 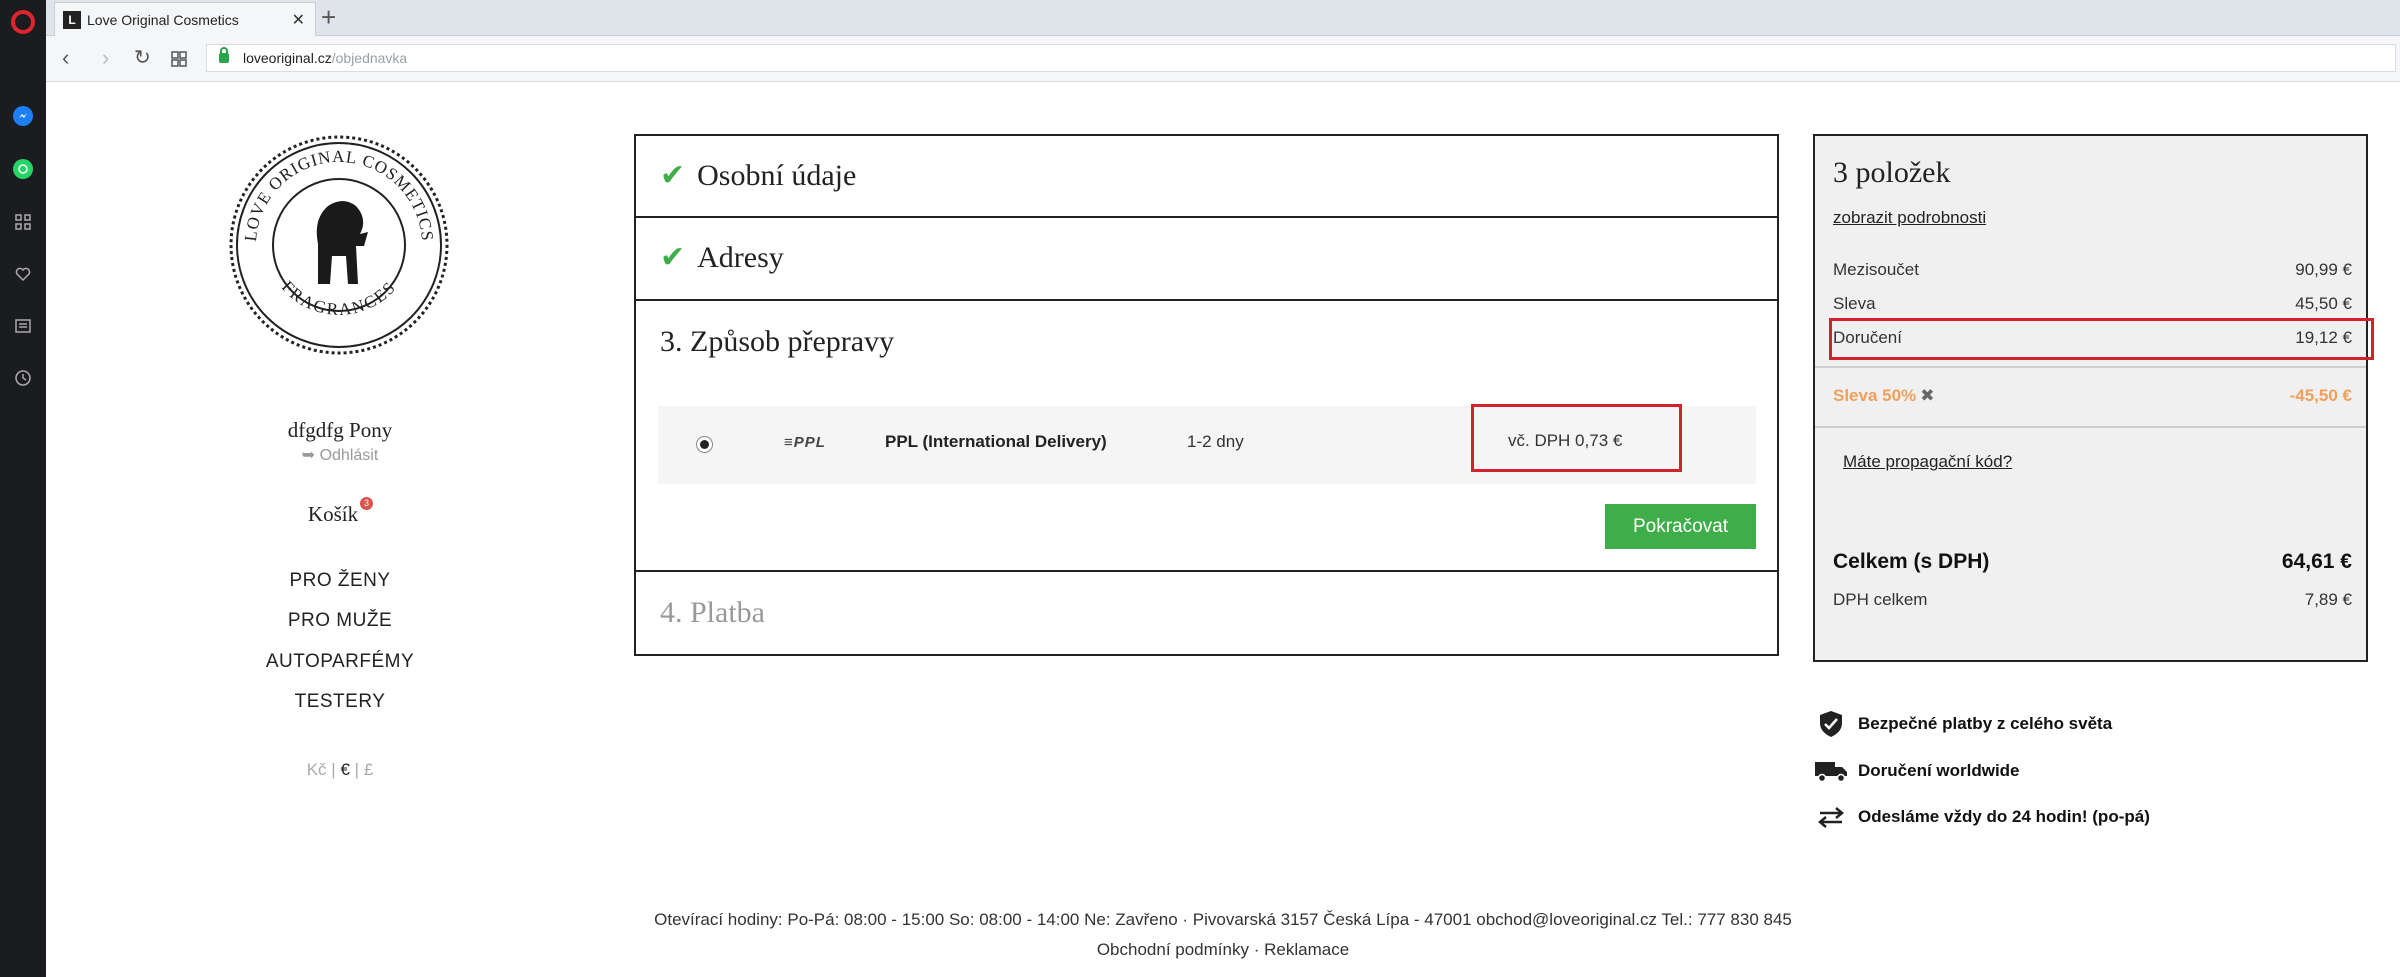 What do you see at coordinates (1939, 770) in the screenshot?
I see `feature-label: Doručení worldwide` at bounding box center [1939, 770].